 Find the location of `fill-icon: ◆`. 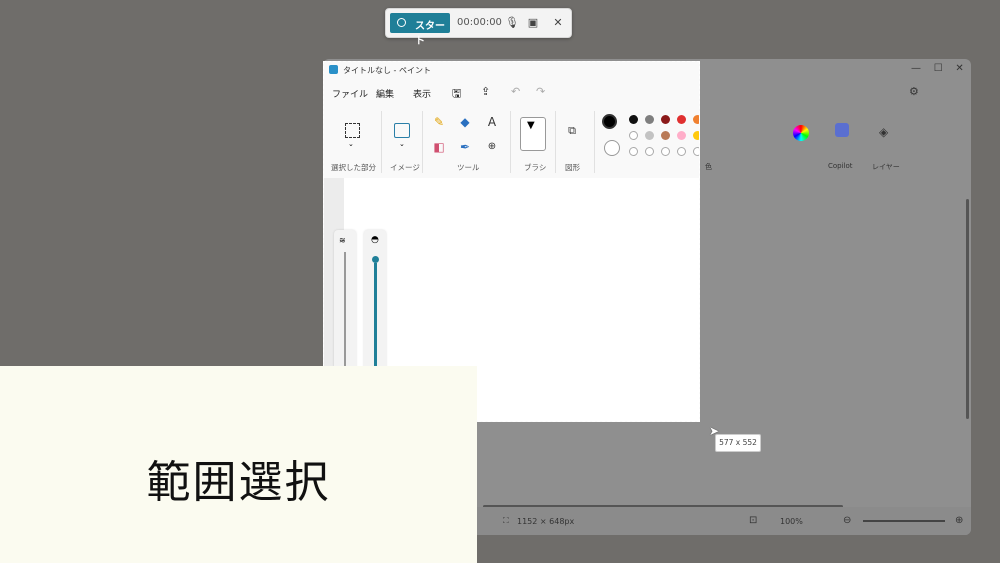

fill-icon: ◆ is located at coordinates (465, 122).